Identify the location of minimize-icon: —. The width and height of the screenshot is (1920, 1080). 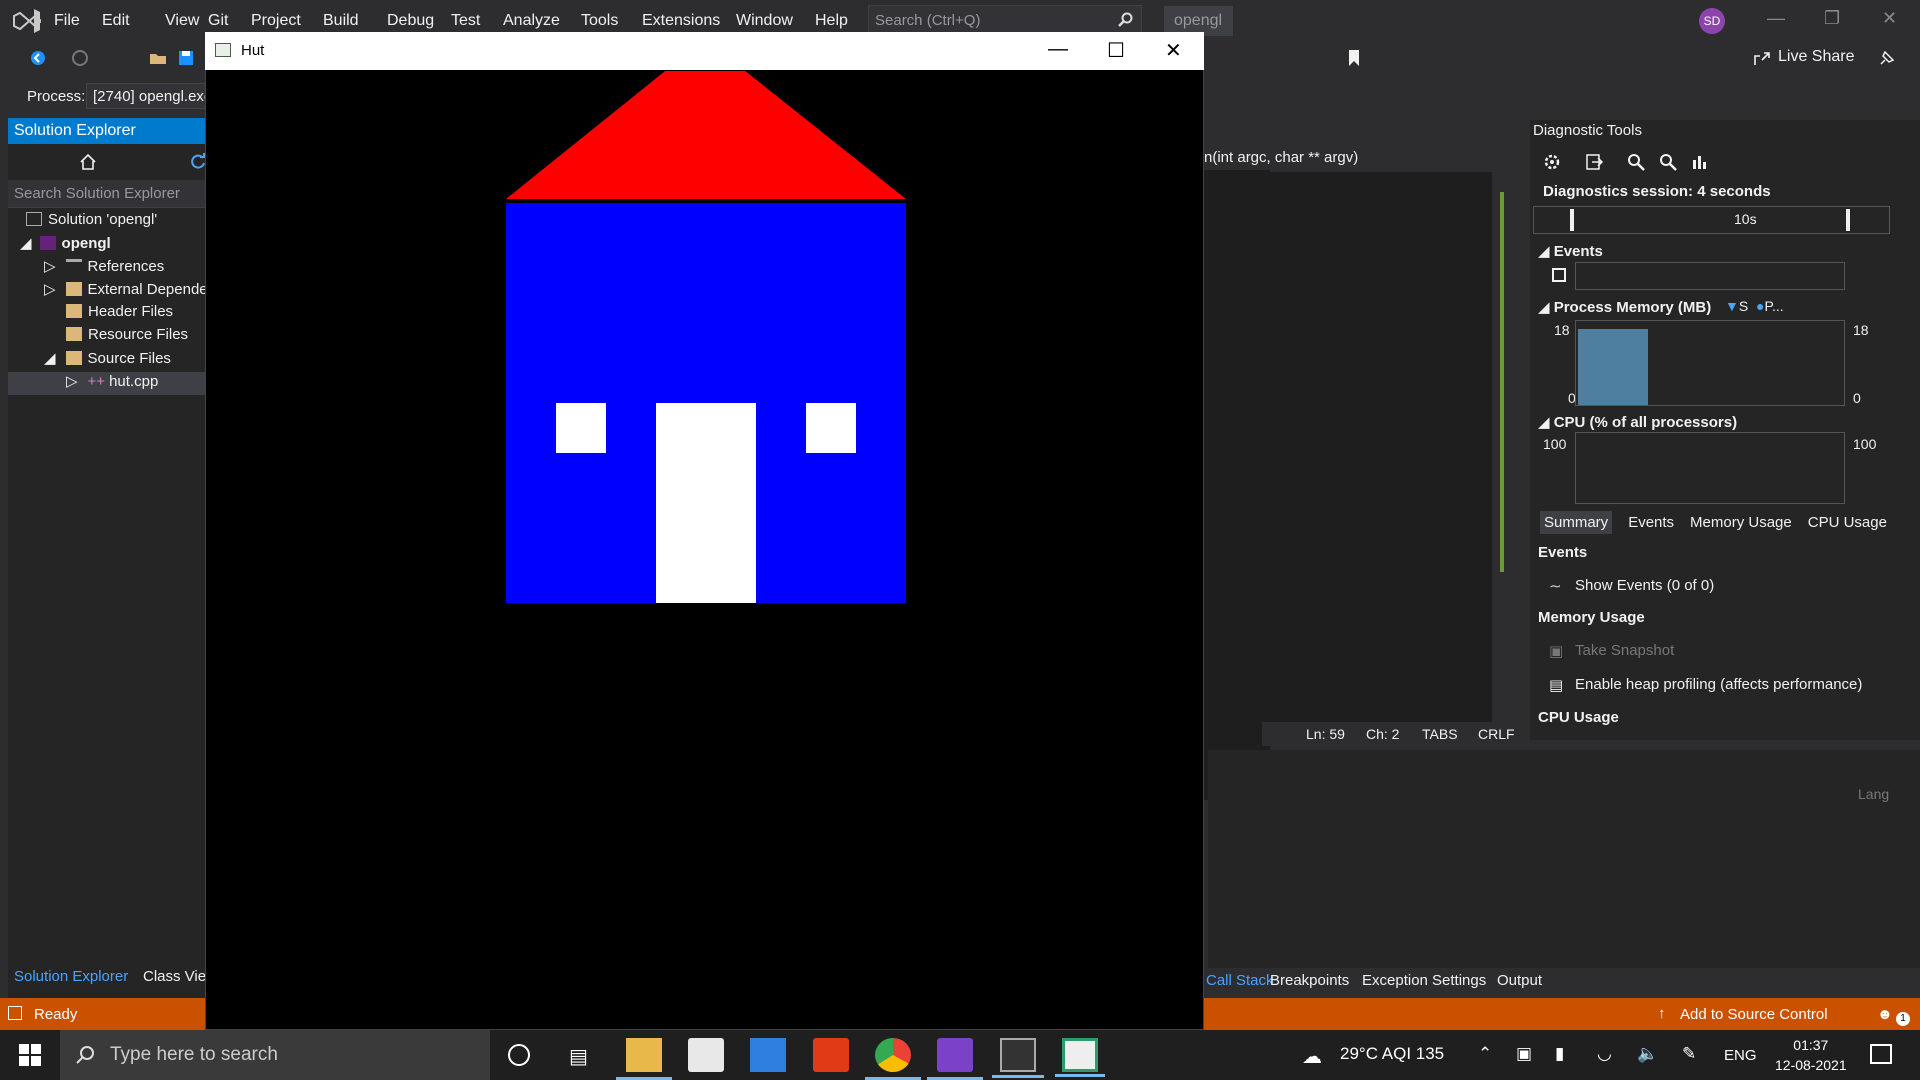
(1776, 18).